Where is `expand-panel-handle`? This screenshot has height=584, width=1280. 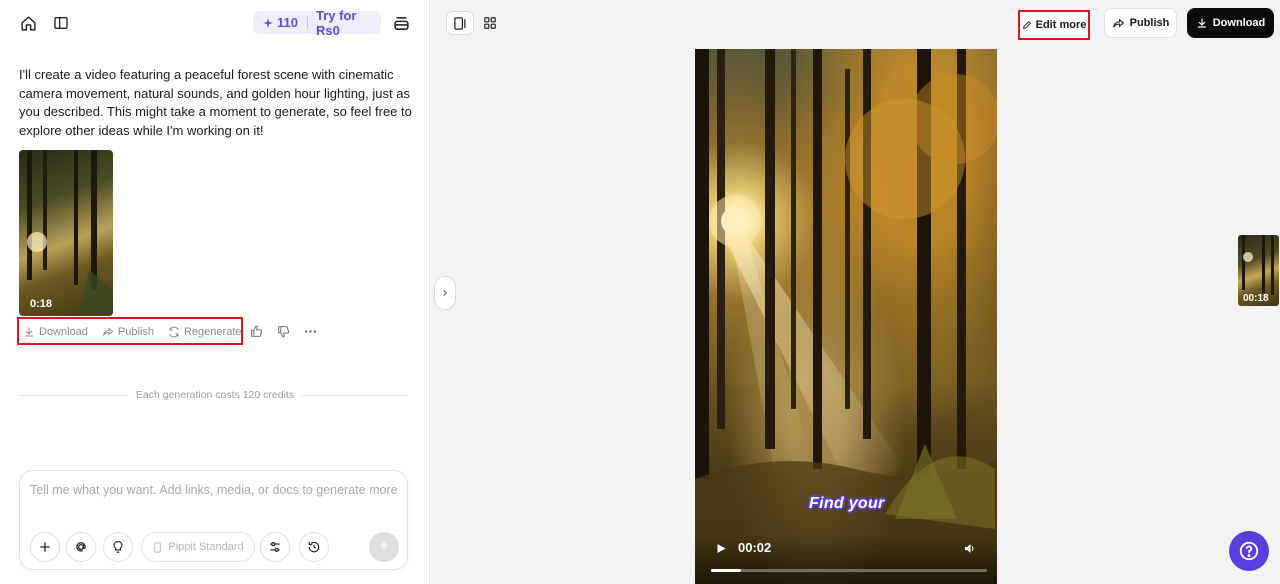
expand-panel-handle is located at coordinates (445, 293).